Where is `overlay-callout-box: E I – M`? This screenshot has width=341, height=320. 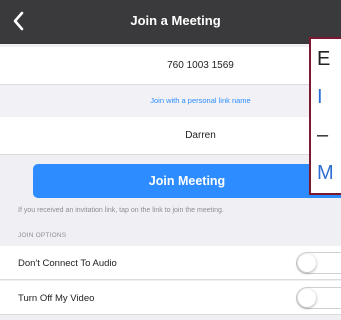 overlay-callout-box: E I – M is located at coordinates (325, 116).